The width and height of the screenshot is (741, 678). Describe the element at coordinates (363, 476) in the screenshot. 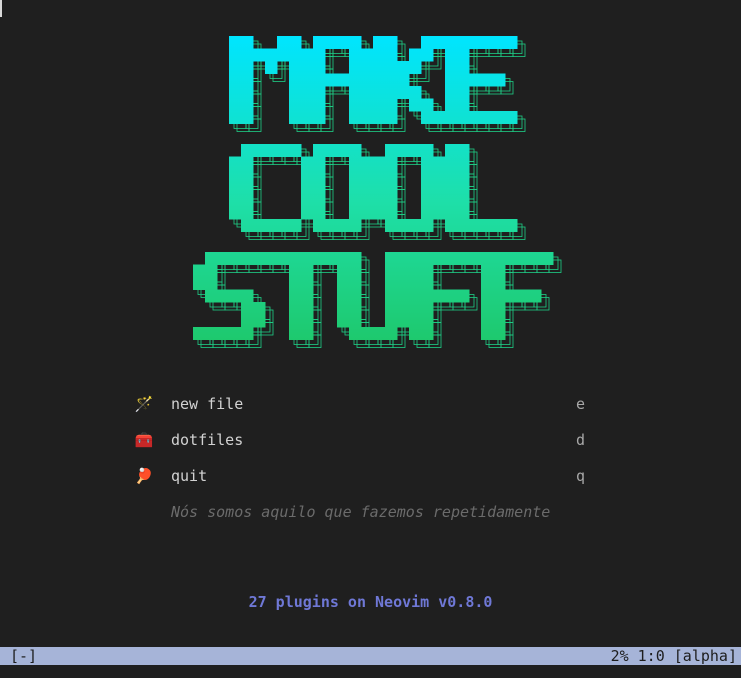

I see `menu-quit: 🏓 quit q` at that location.